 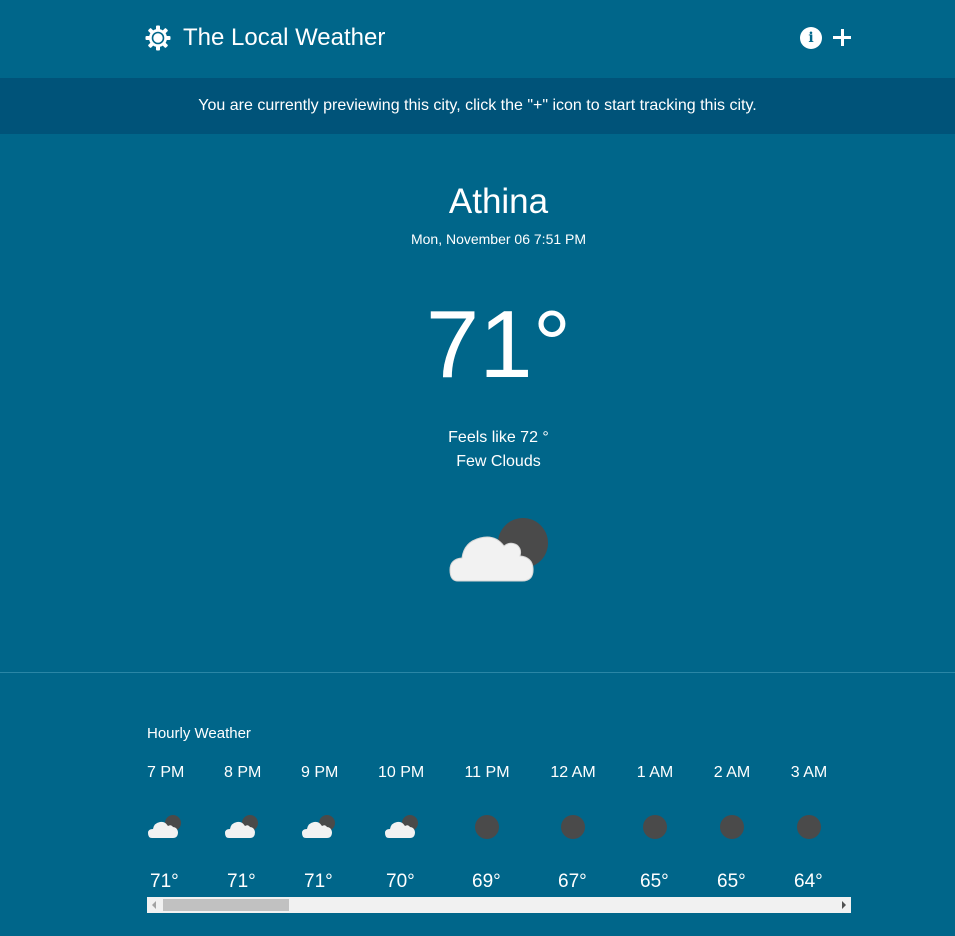 I want to click on scrollbar-thumb, so click(x=226, y=905).